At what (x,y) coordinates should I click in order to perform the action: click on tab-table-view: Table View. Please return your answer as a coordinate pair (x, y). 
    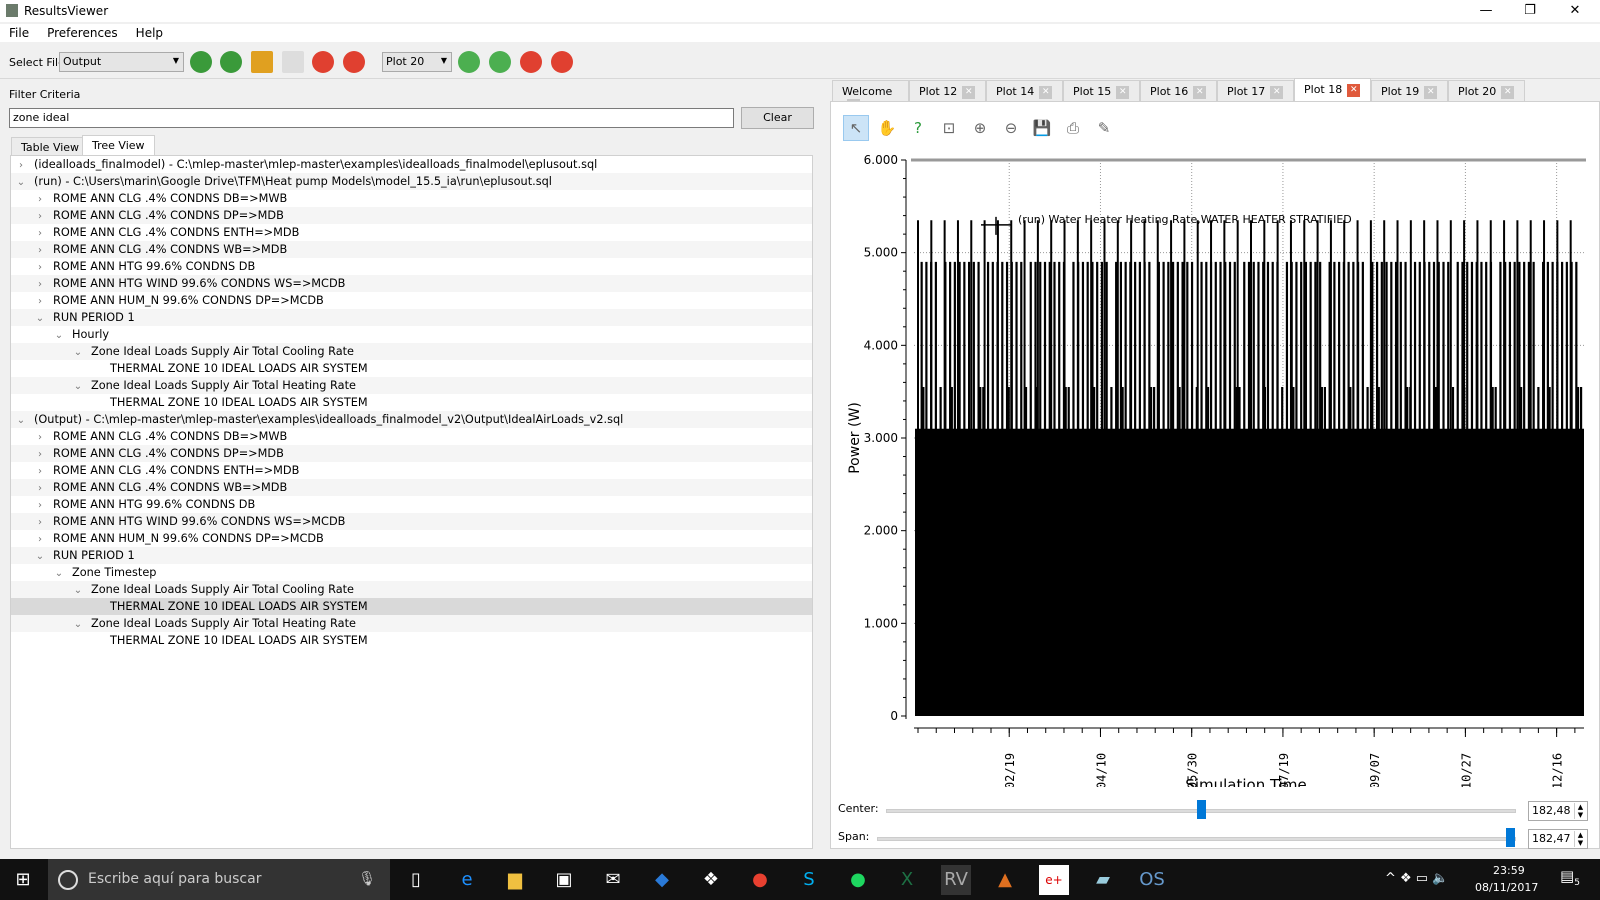
    Looking at the image, I should click on (50, 146).